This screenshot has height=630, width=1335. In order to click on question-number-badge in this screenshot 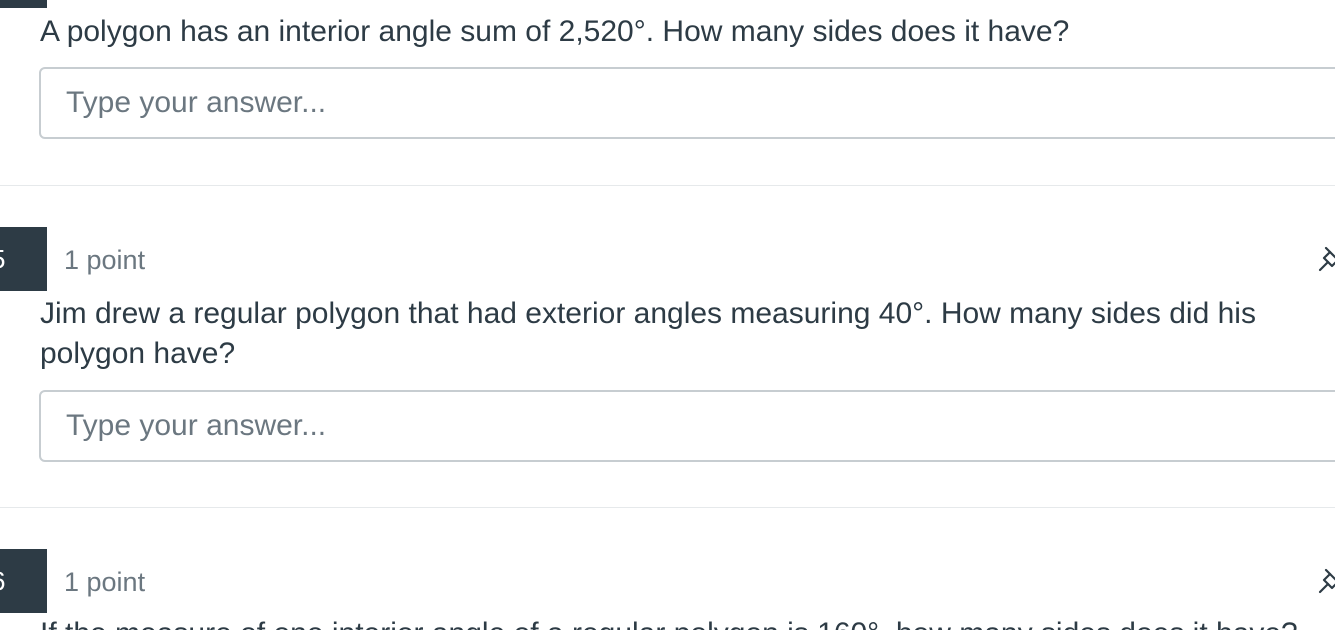, I will do `click(23, 4)`.